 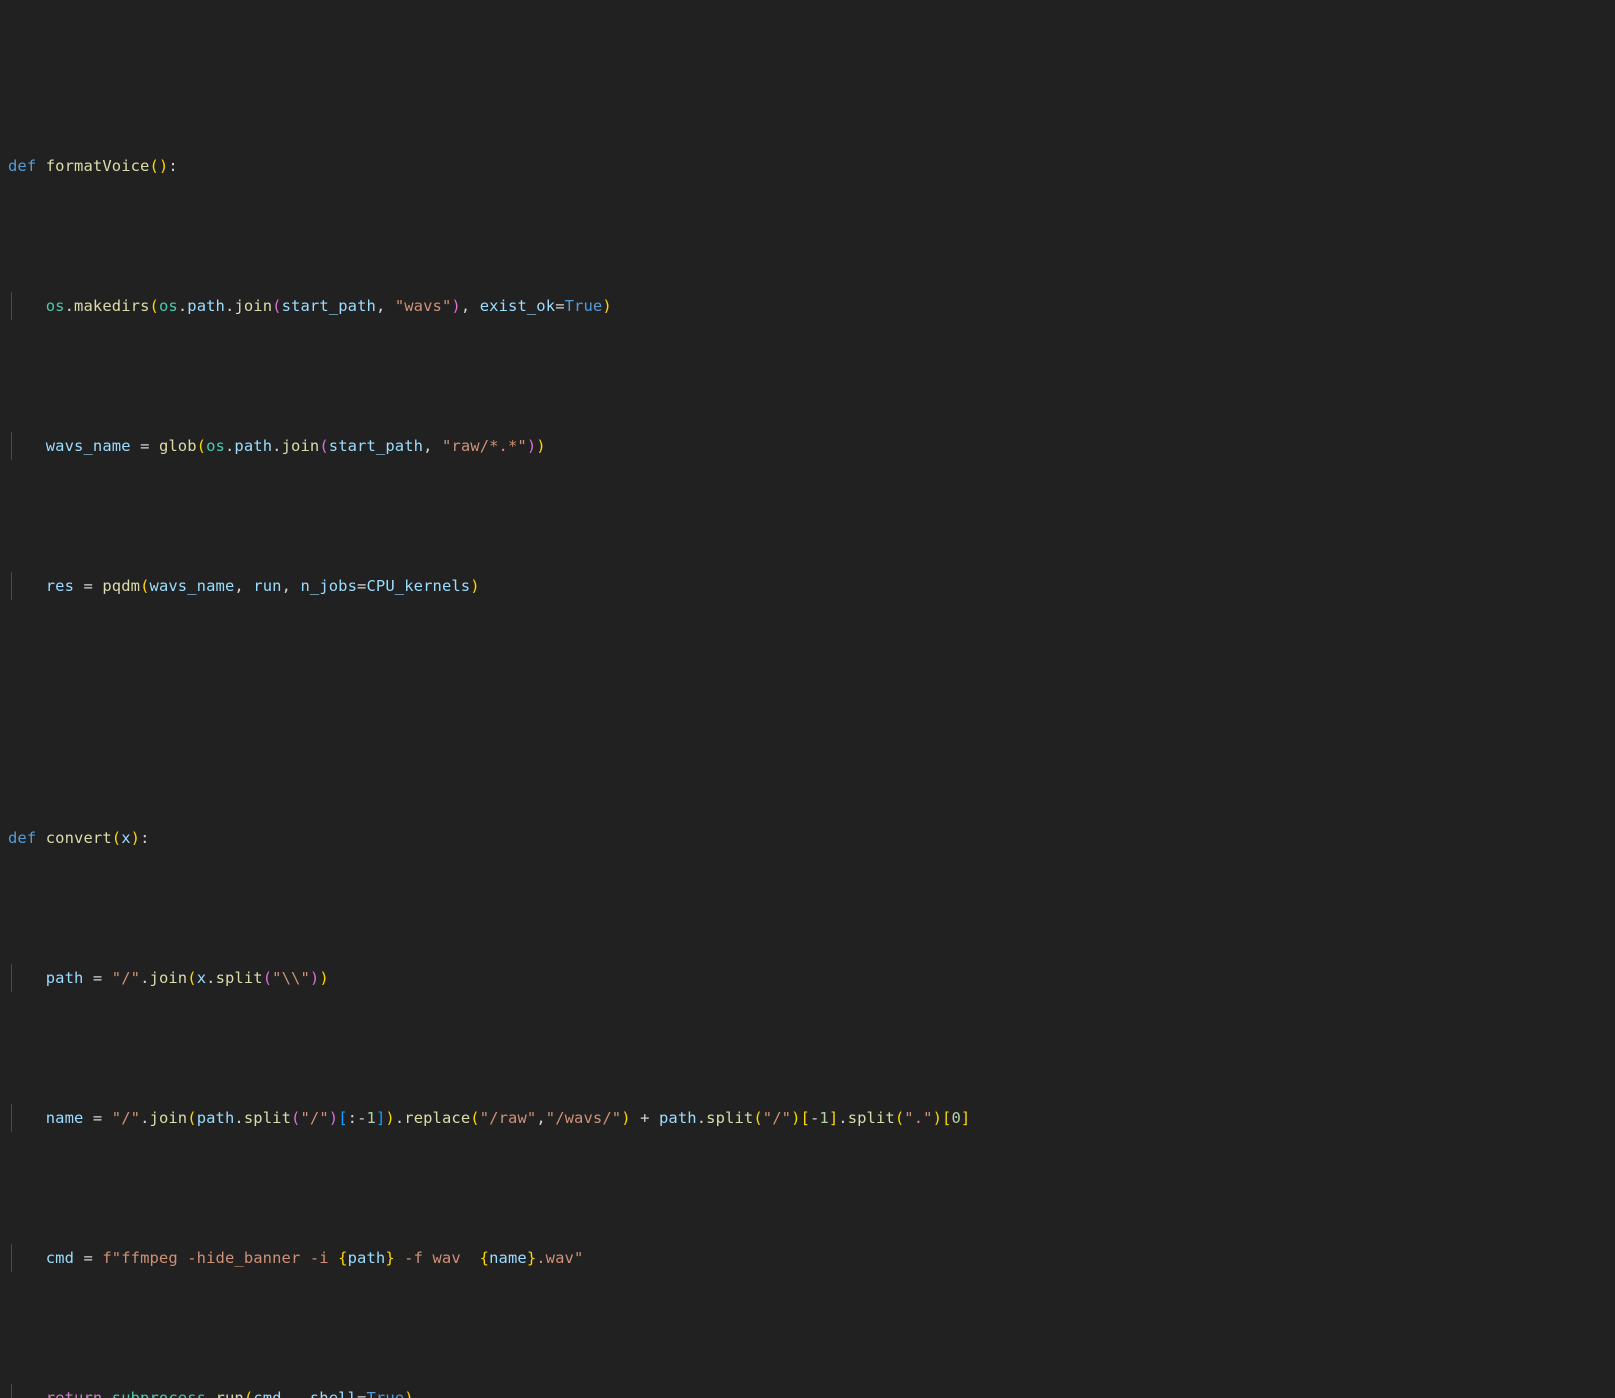 What do you see at coordinates (79, 838) in the screenshot?
I see `code-line-text: def convert(x):` at bounding box center [79, 838].